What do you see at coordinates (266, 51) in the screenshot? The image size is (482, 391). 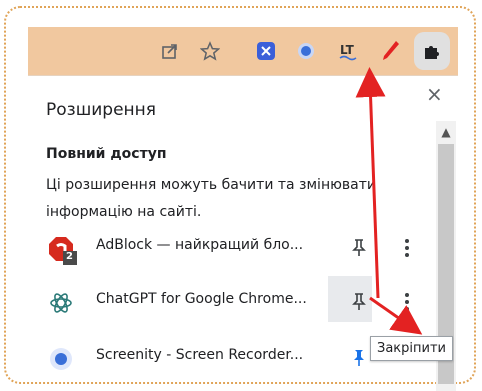 I see `extension-blue-icon` at bounding box center [266, 51].